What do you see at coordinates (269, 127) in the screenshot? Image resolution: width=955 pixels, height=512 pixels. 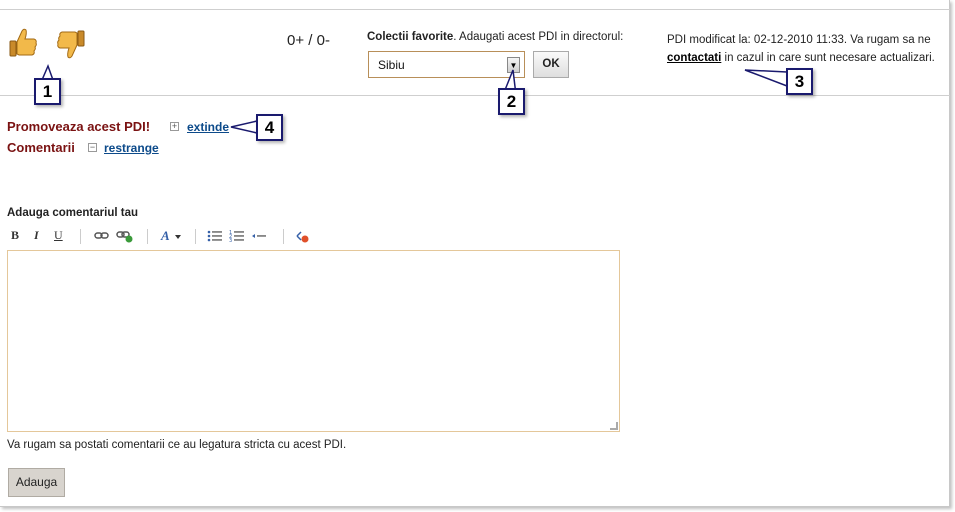 I see `callout-4: 4` at bounding box center [269, 127].